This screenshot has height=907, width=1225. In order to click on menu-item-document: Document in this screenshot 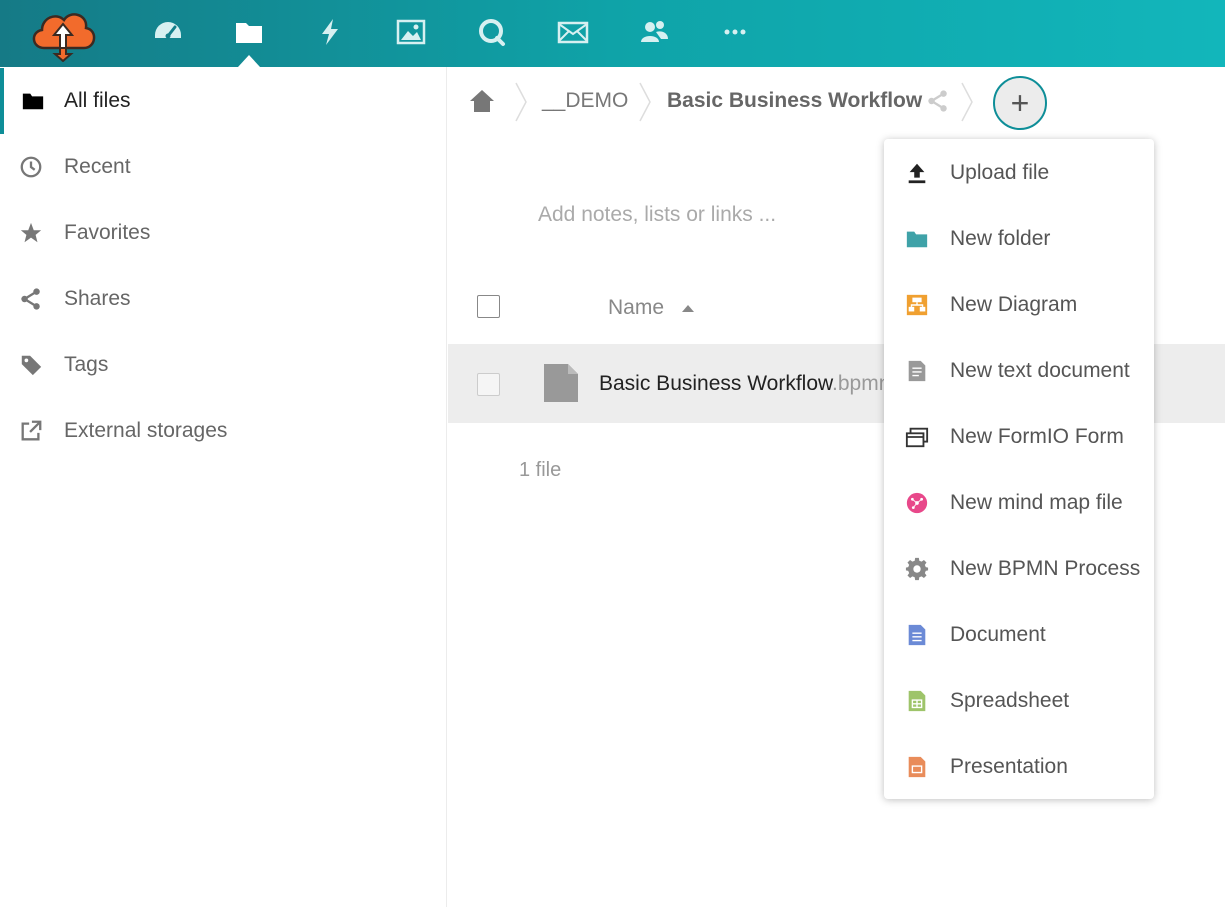, I will do `click(1019, 635)`.